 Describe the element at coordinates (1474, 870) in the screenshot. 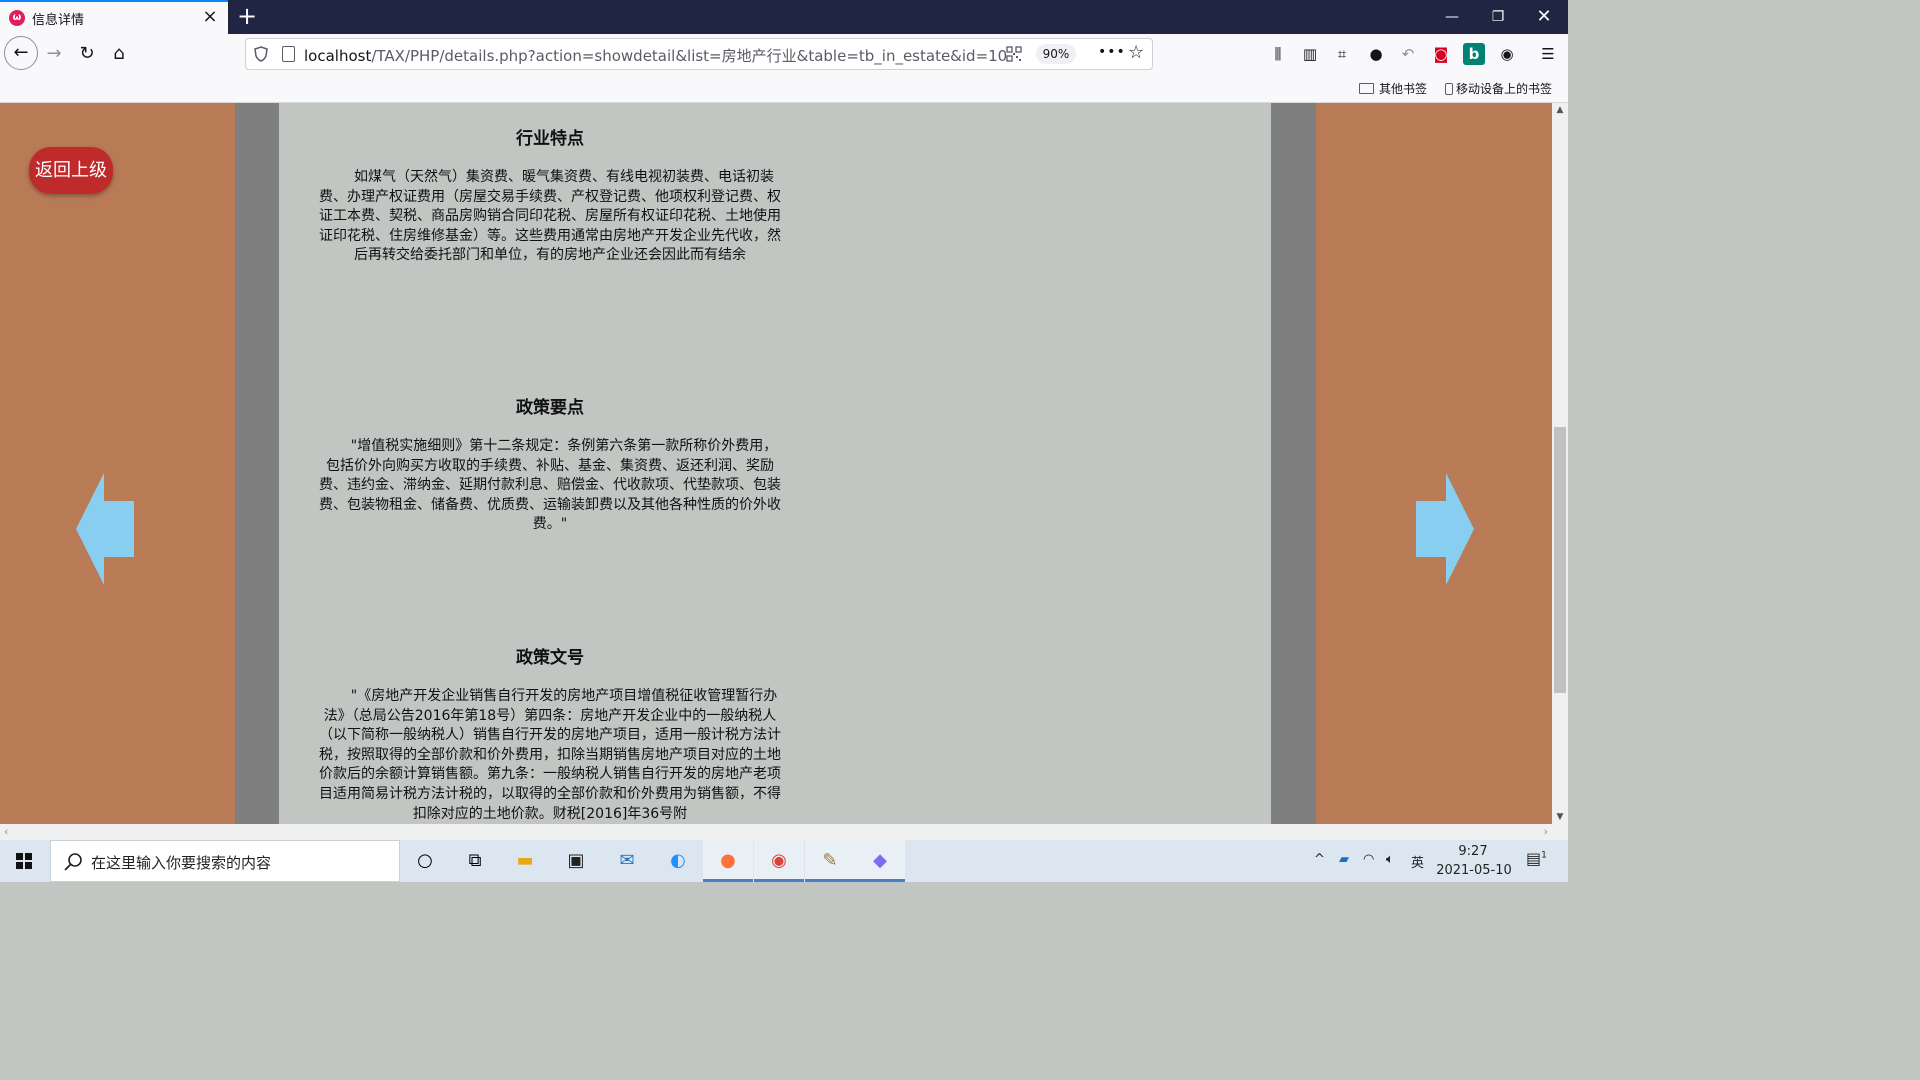

I see `clock-date: 2021-05-10` at that location.